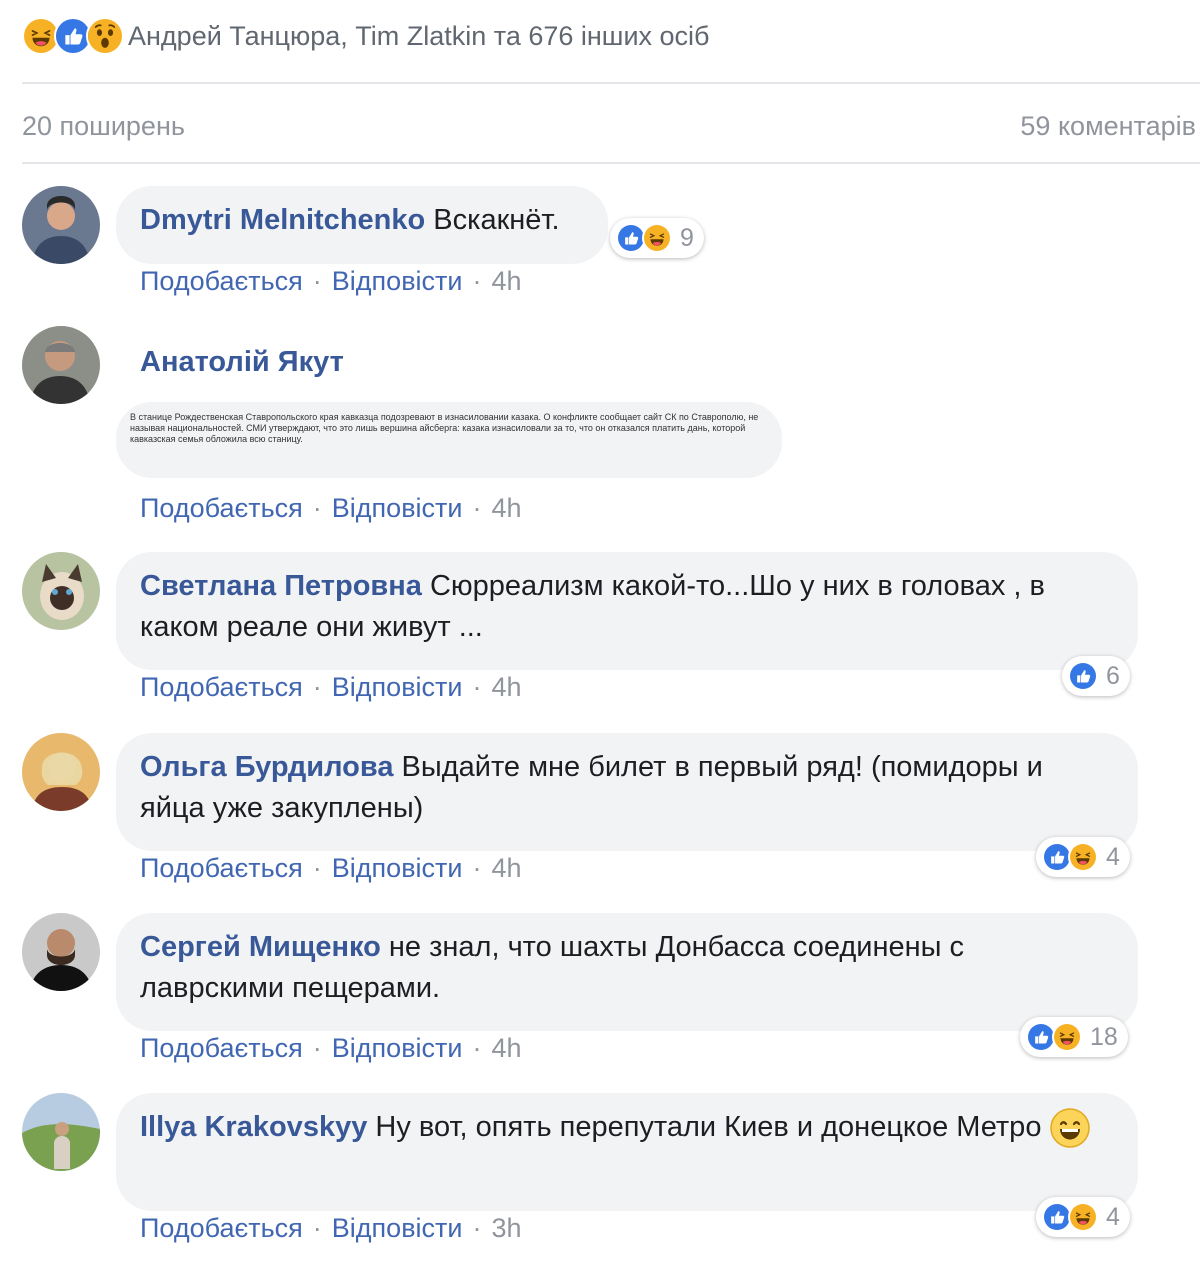 This screenshot has height=1267, width=1200. I want to click on comment-author: Анатолій Якут, so click(242, 362).